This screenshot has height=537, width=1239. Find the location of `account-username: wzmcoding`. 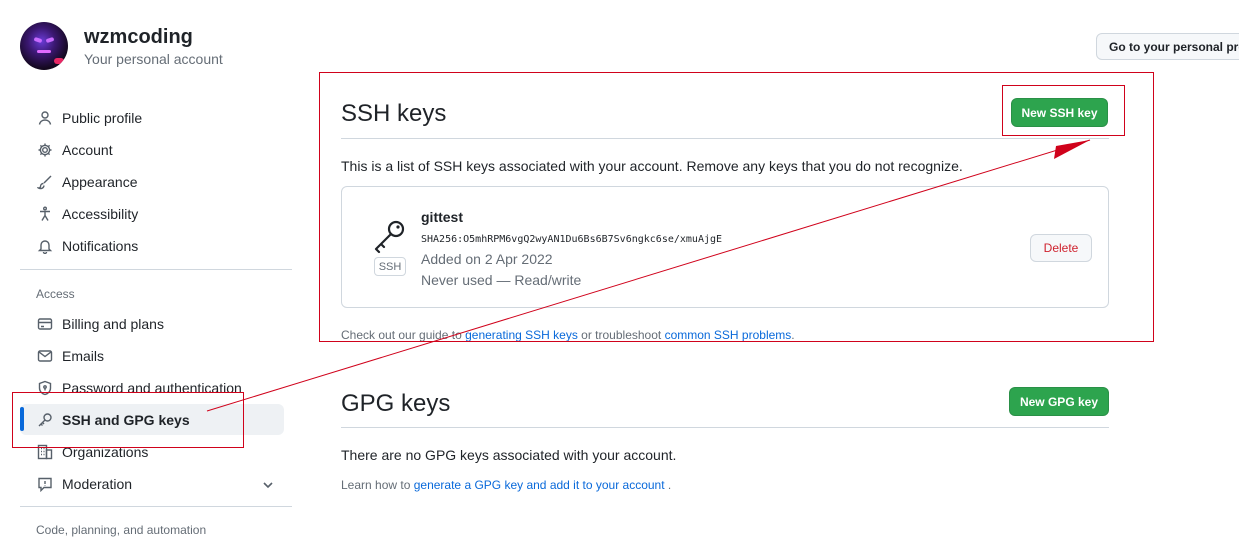

account-username: wzmcoding is located at coordinates (138, 37).